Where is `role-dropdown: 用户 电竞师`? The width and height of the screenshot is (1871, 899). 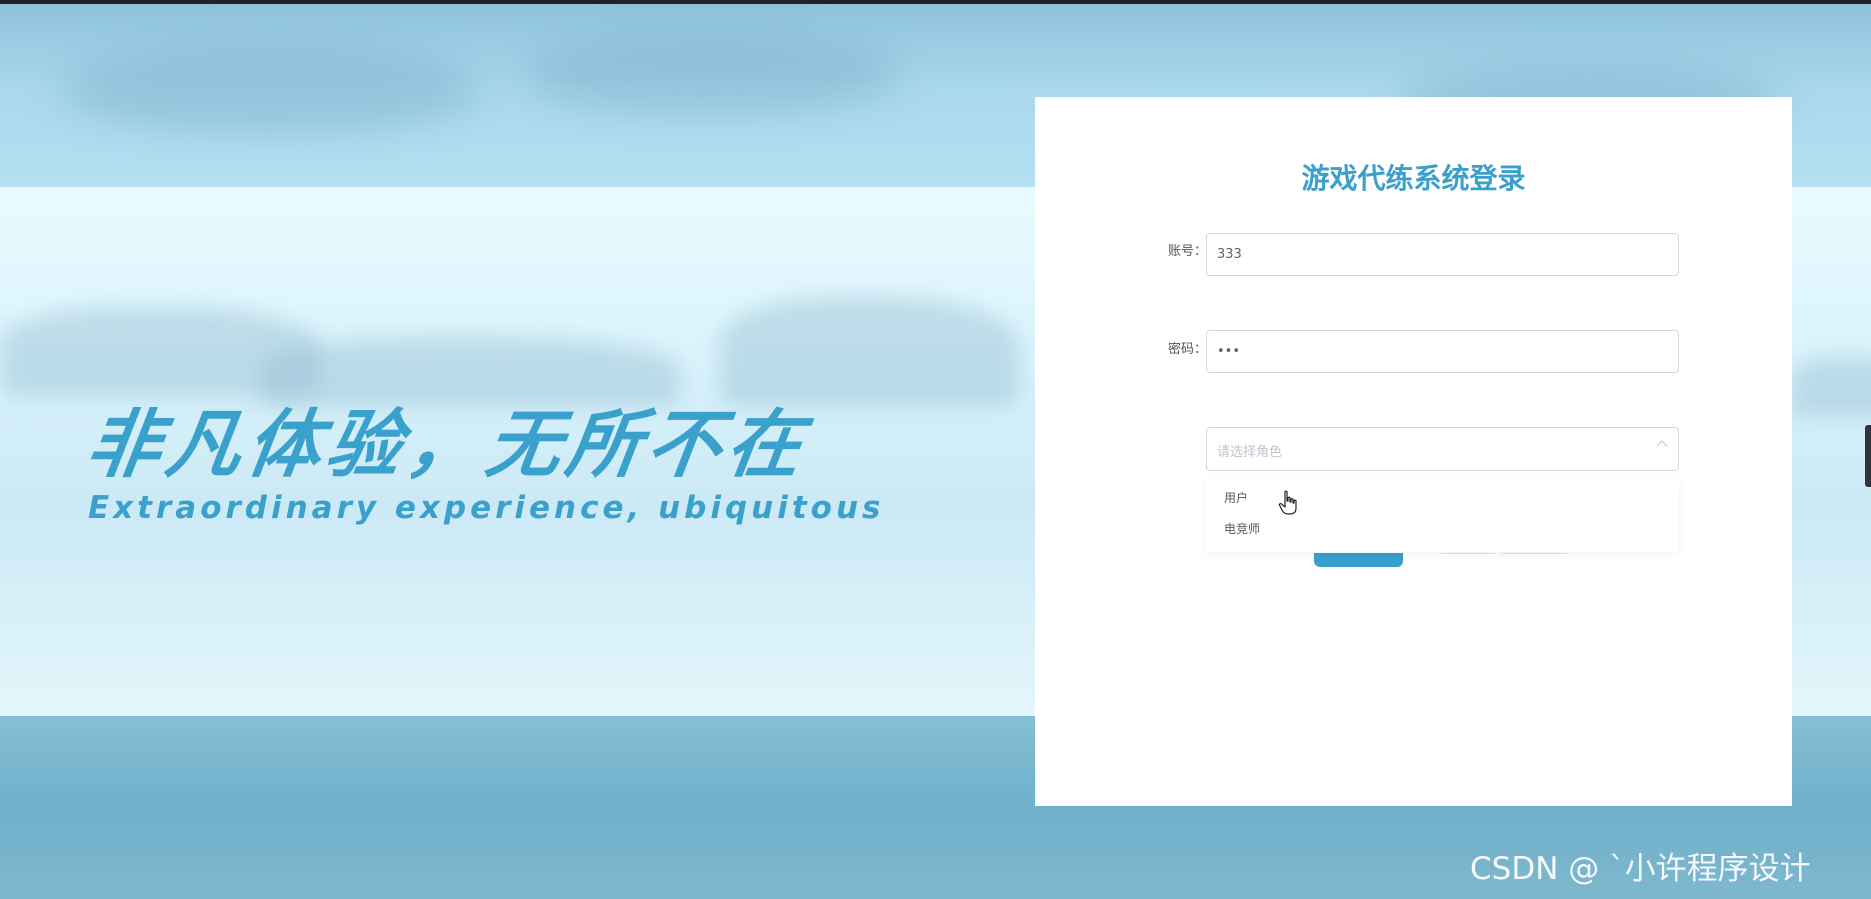
role-dropdown: 用户 电竞师 is located at coordinates (1442, 515).